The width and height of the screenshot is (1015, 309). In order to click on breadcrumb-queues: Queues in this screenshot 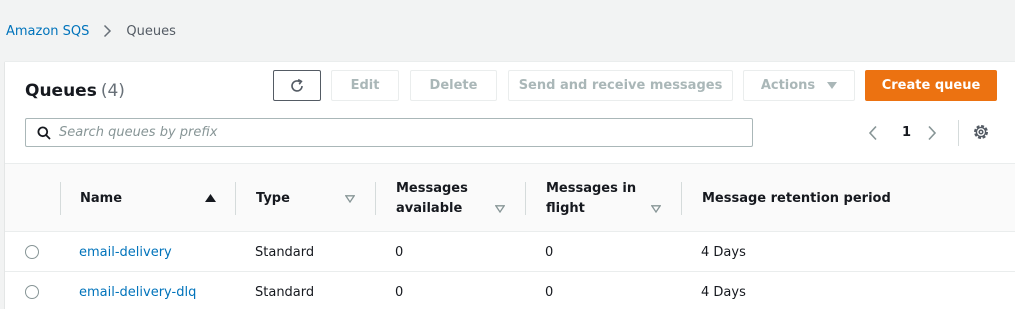, I will do `click(151, 31)`.